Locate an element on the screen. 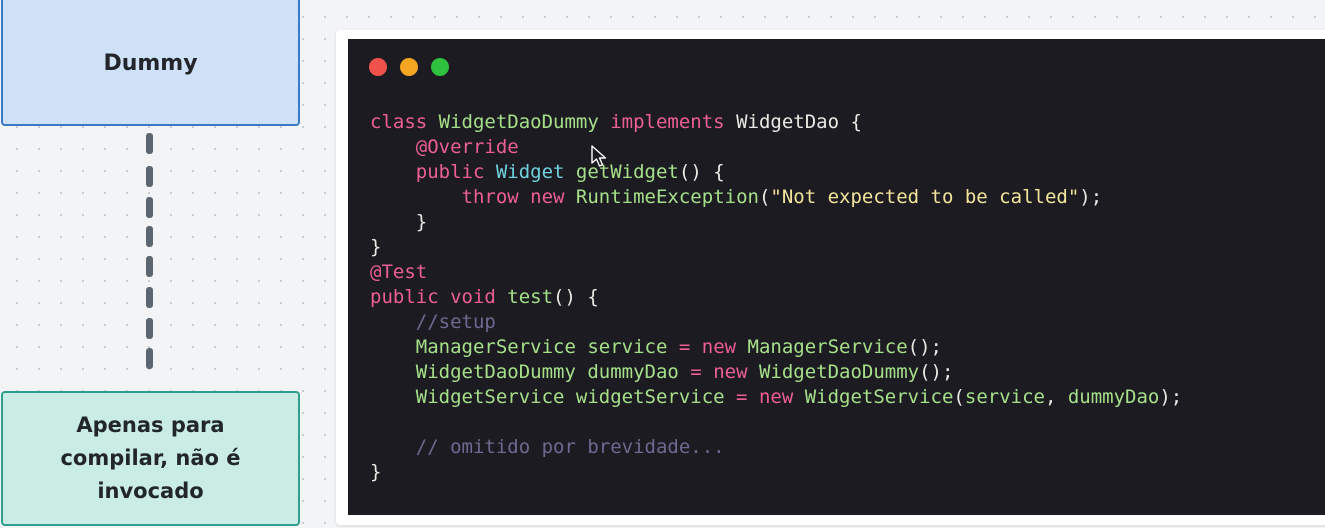  code-line: public void test() { is located at coordinates (776, 297).